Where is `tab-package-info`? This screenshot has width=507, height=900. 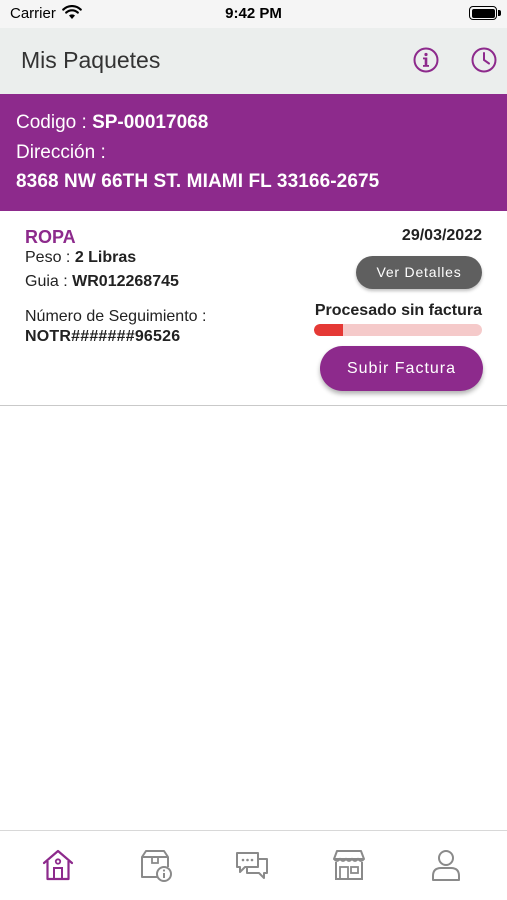
tab-package-info is located at coordinates (157, 867).